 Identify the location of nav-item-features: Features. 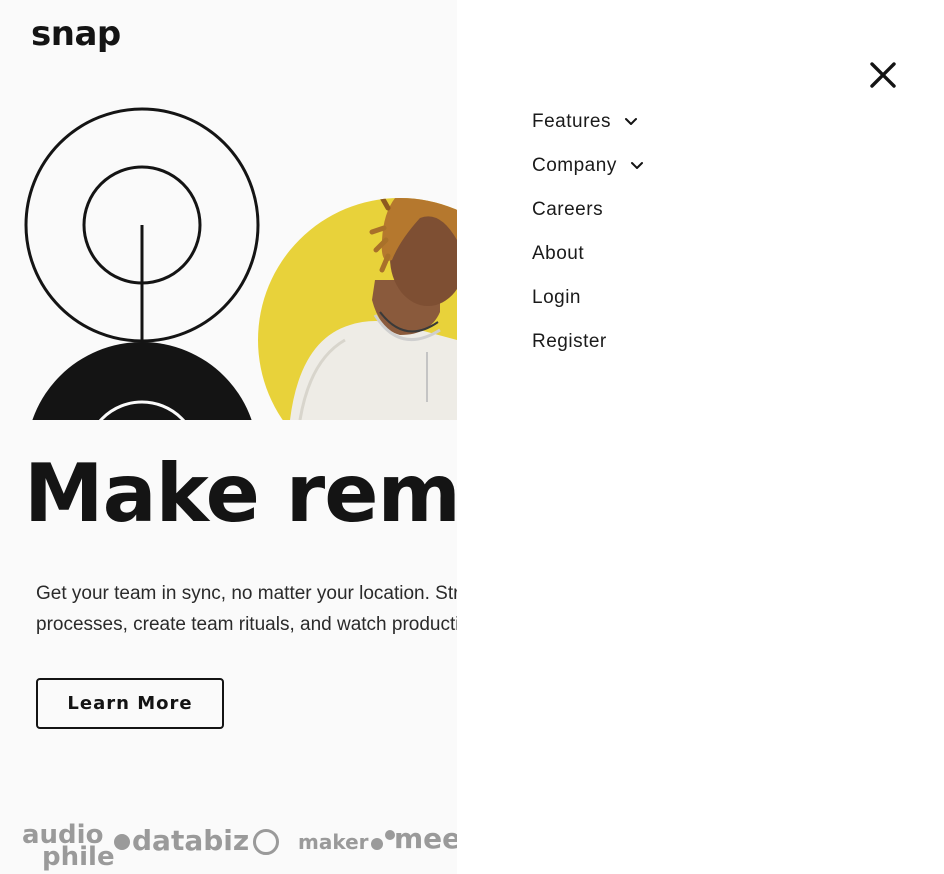
(588, 122).